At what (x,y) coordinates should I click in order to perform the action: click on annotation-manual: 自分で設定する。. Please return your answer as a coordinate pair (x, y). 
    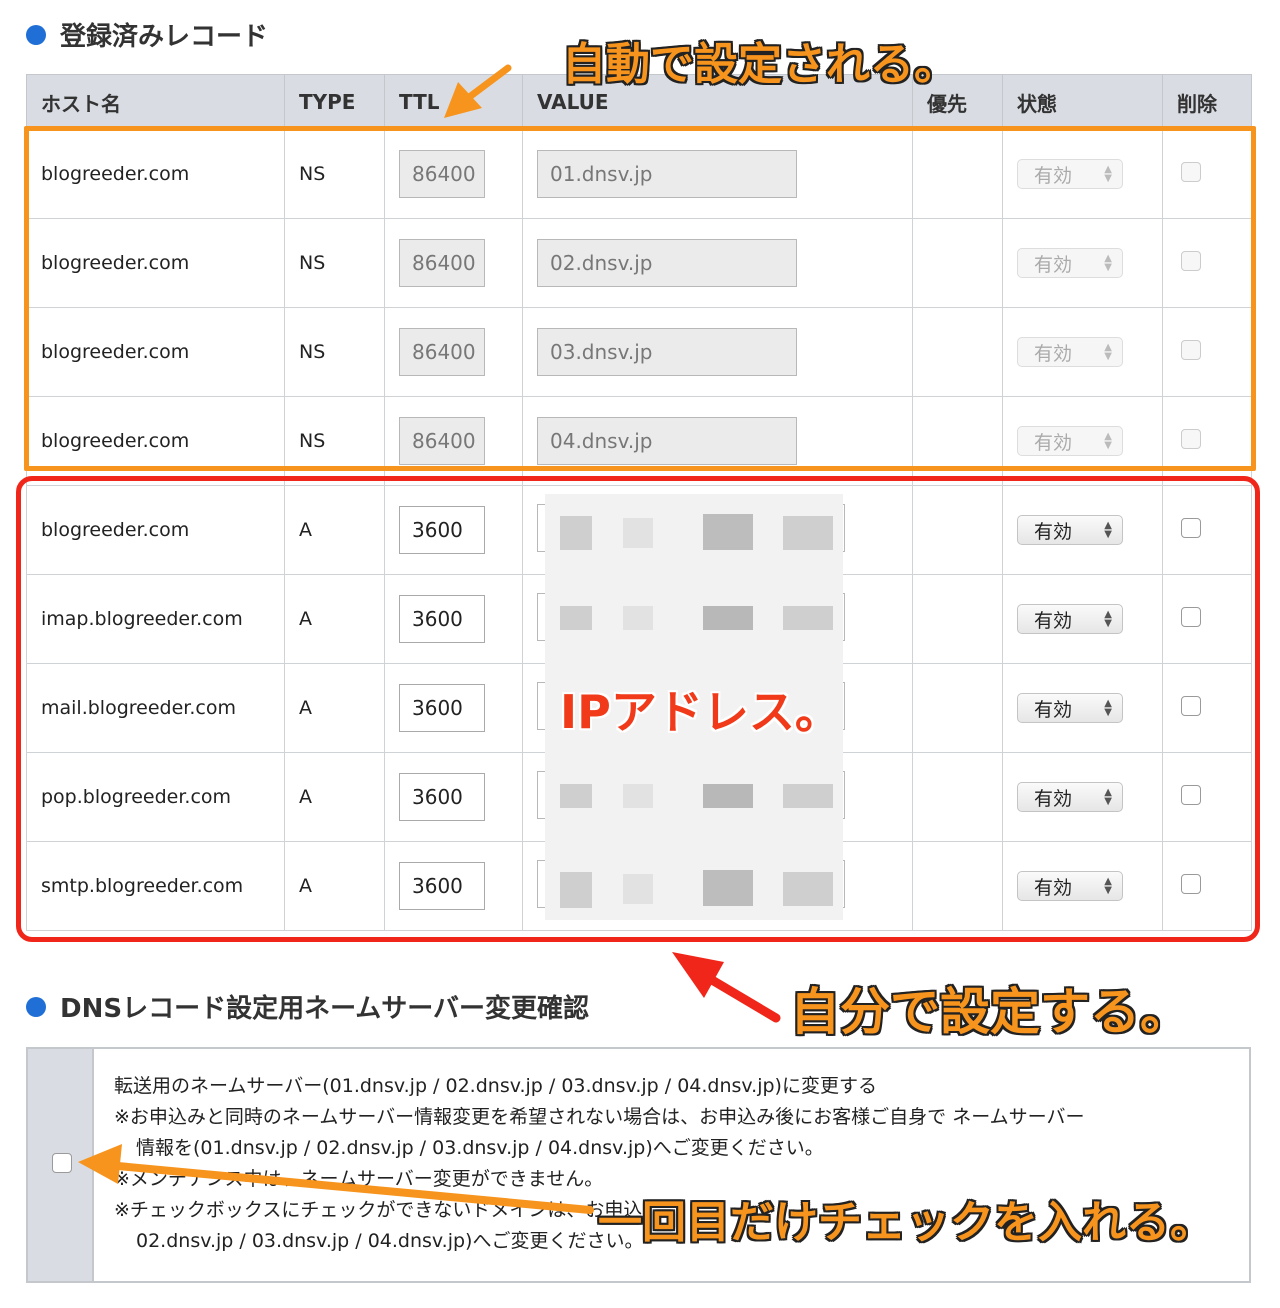
    Looking at the image, I should click on (990, 1012).